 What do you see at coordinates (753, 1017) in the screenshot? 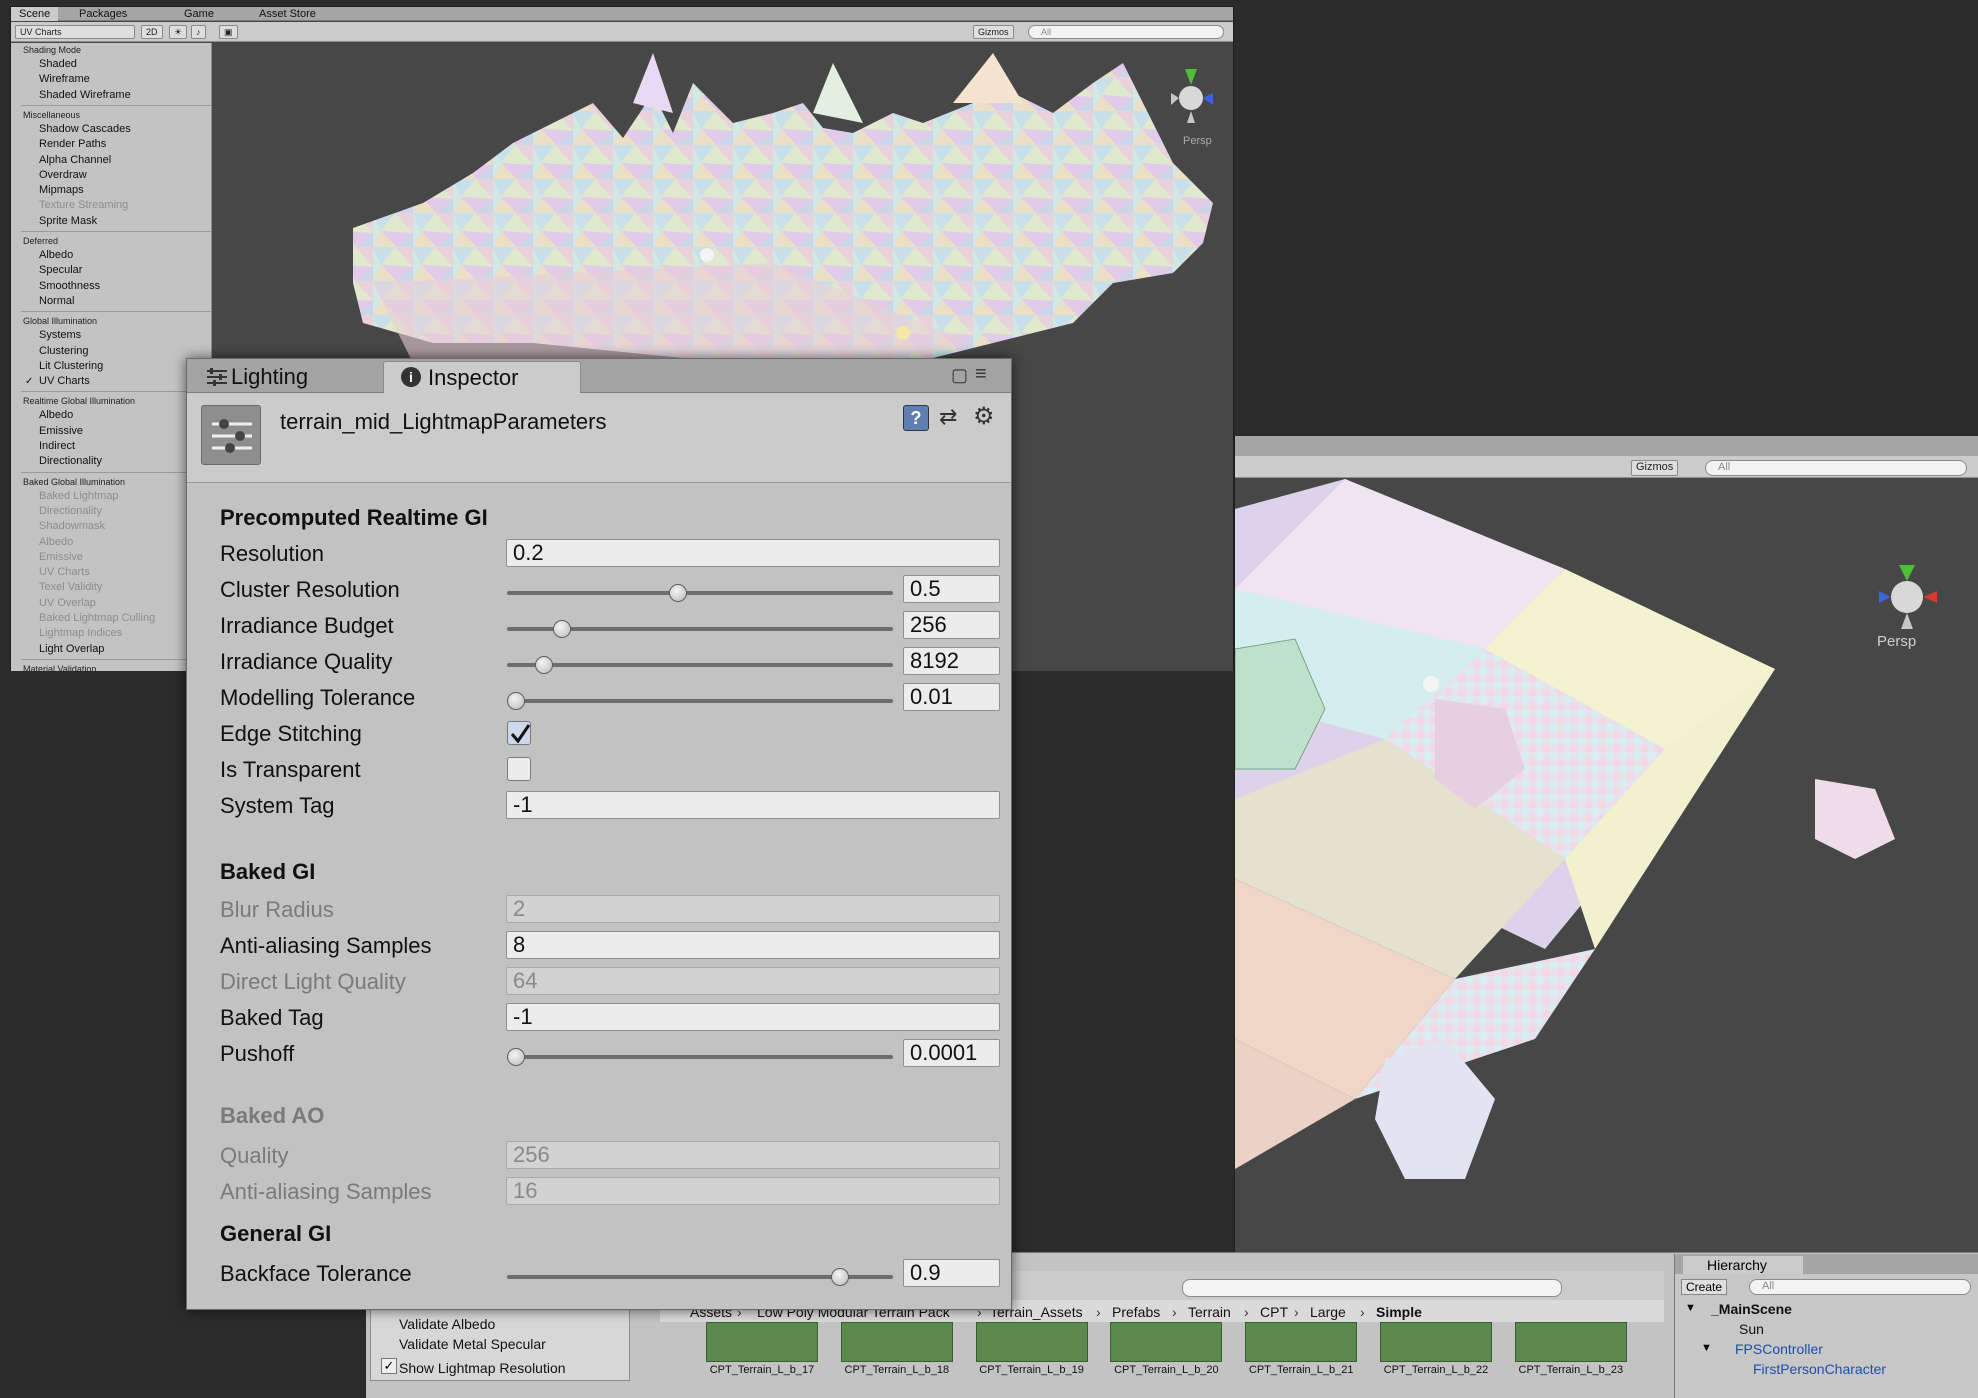
I see `baked-tag-field: -1` at bounding box center [753, 1017].